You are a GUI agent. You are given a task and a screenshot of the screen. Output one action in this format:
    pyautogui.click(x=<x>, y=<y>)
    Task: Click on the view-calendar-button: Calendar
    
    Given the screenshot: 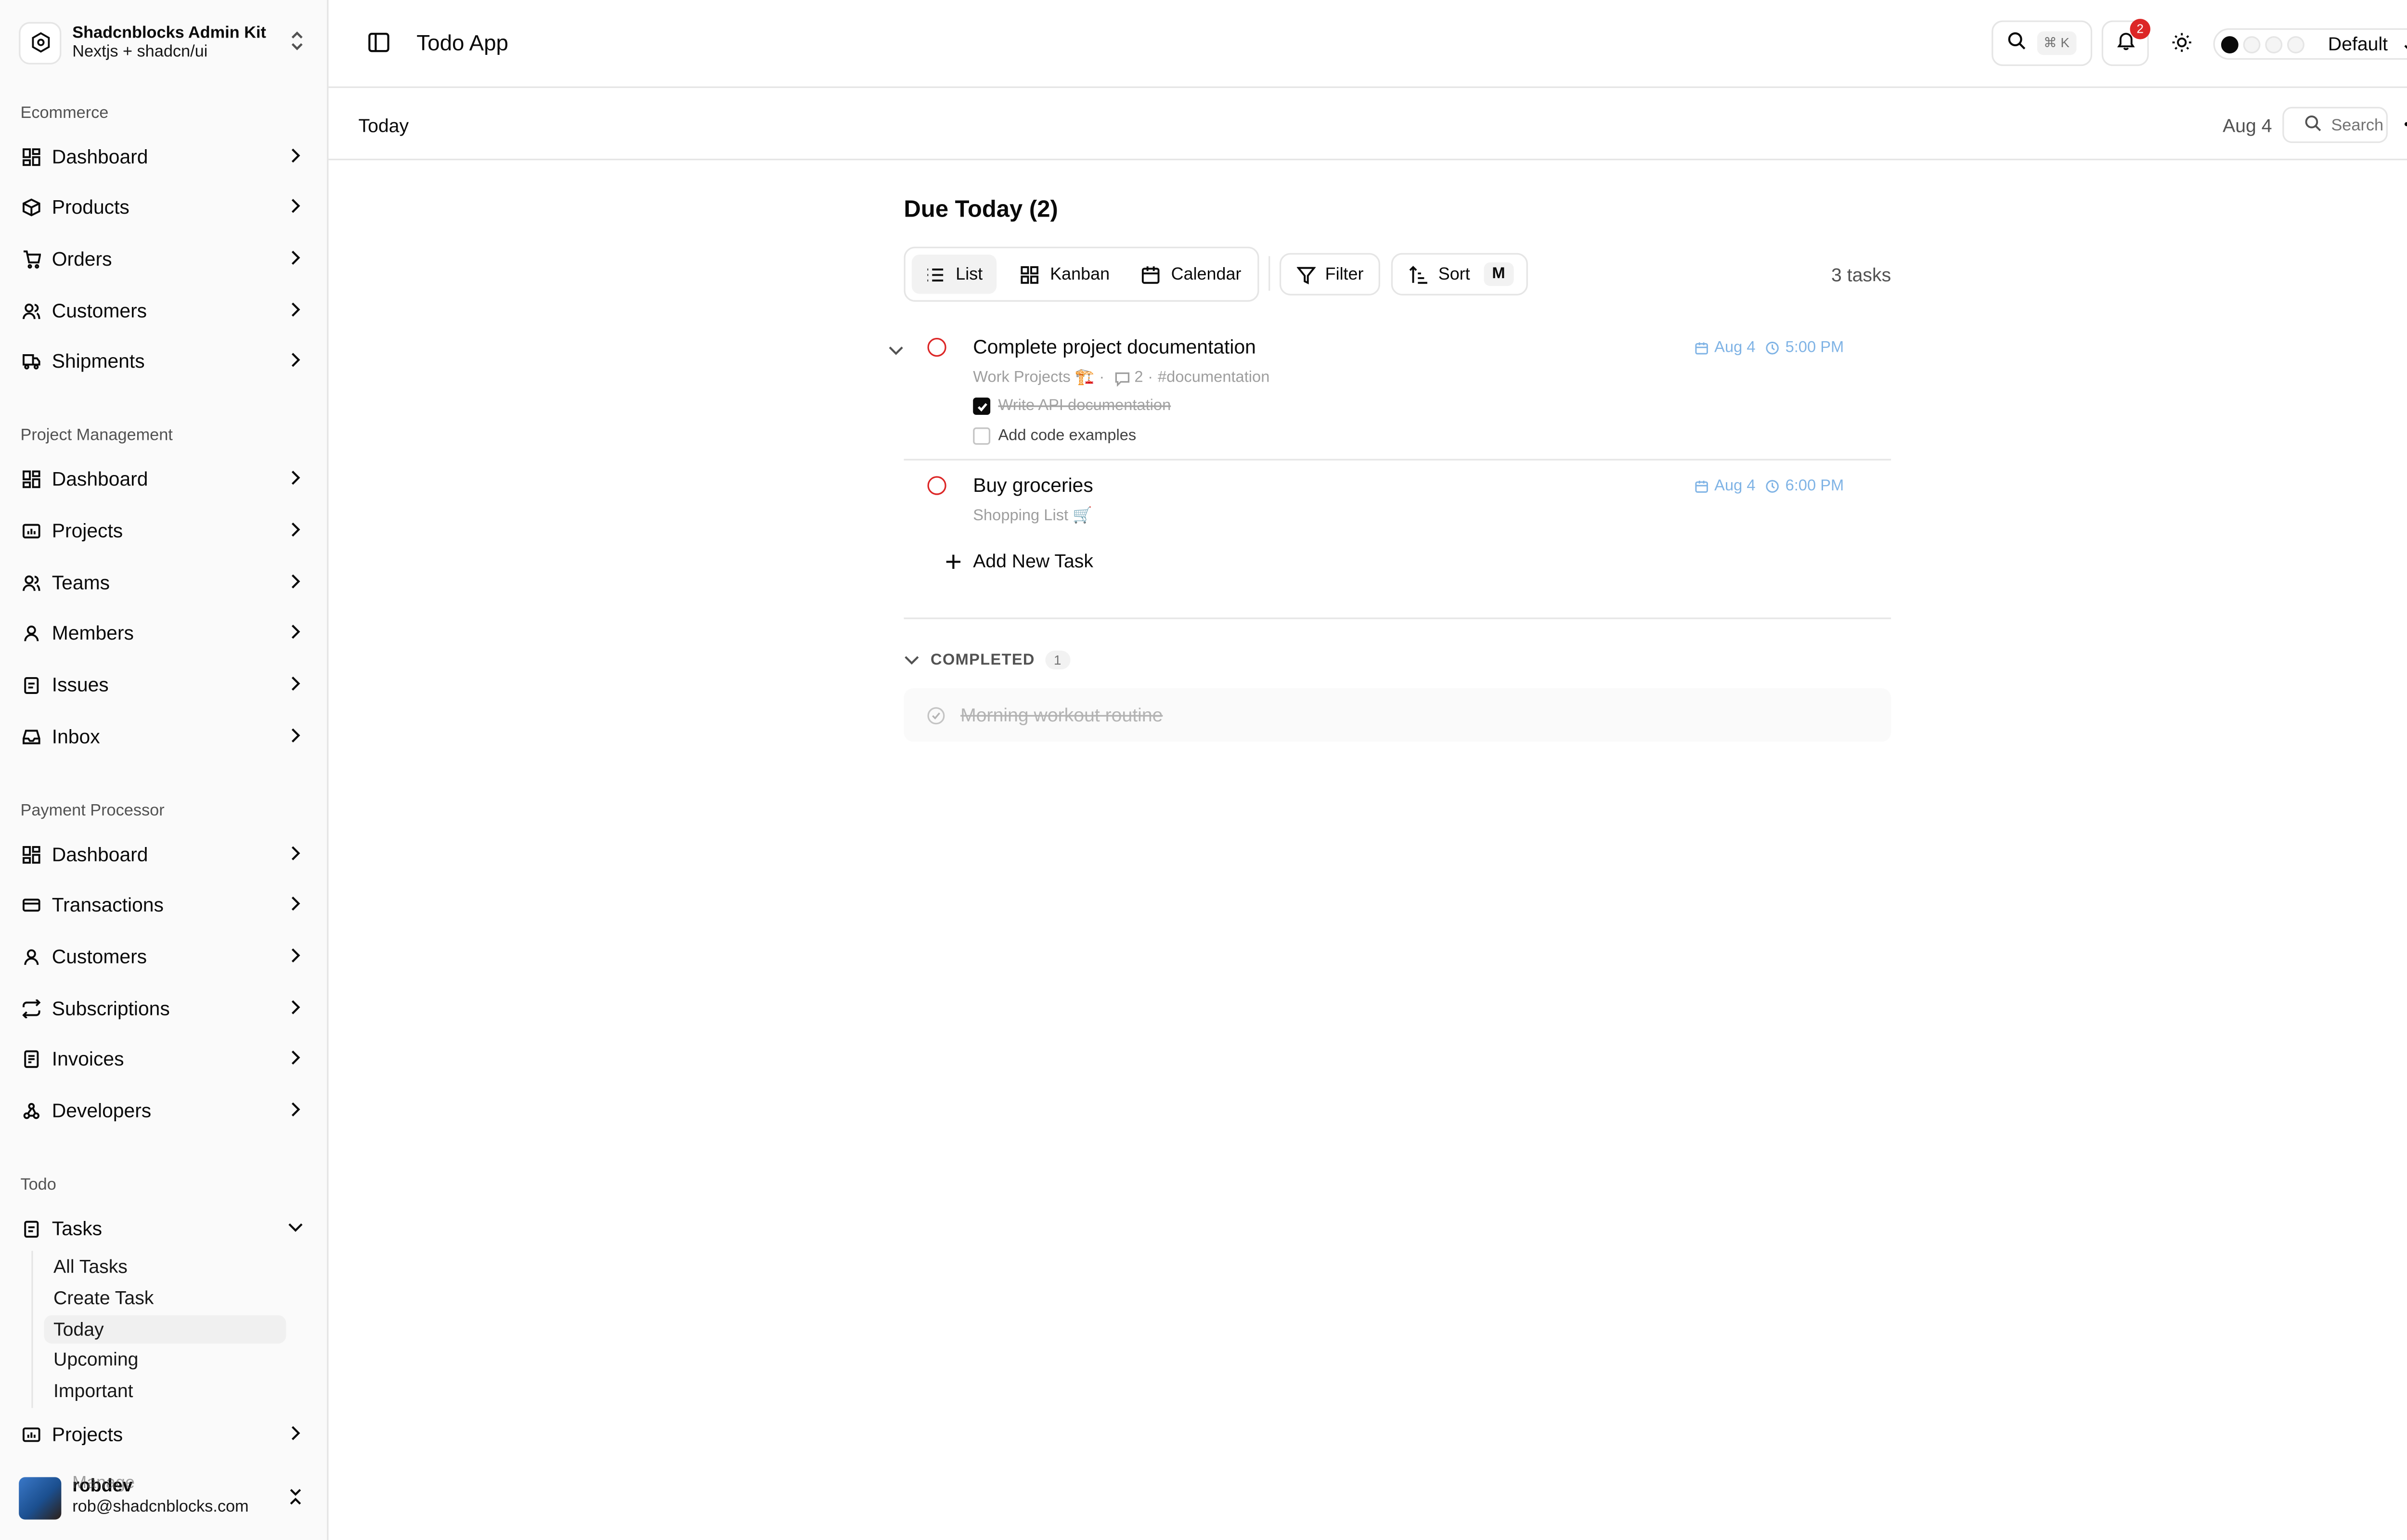 What is the action you would take?
    pyautogui.click(x=1191, y=274)
    